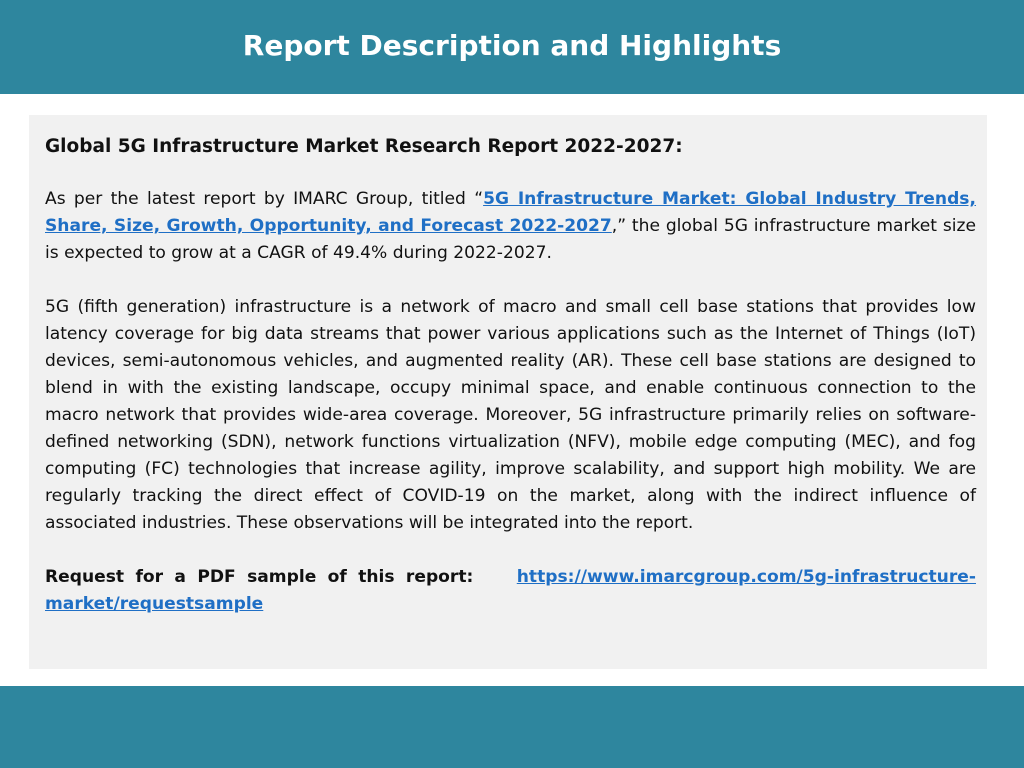  I want to click on header-band: Report Description and Highlights, so click(512, 47).